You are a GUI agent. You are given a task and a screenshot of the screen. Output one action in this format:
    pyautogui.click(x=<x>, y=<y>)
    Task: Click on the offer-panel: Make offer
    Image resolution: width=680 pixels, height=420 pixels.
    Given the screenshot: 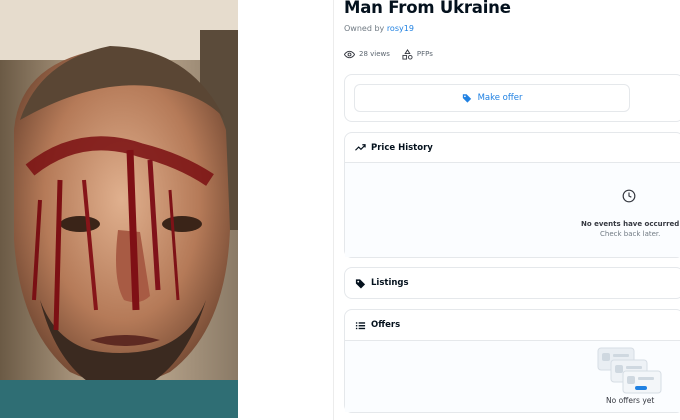 What is the action you would take?
    pyautogui.click(x=512, y=98)
    